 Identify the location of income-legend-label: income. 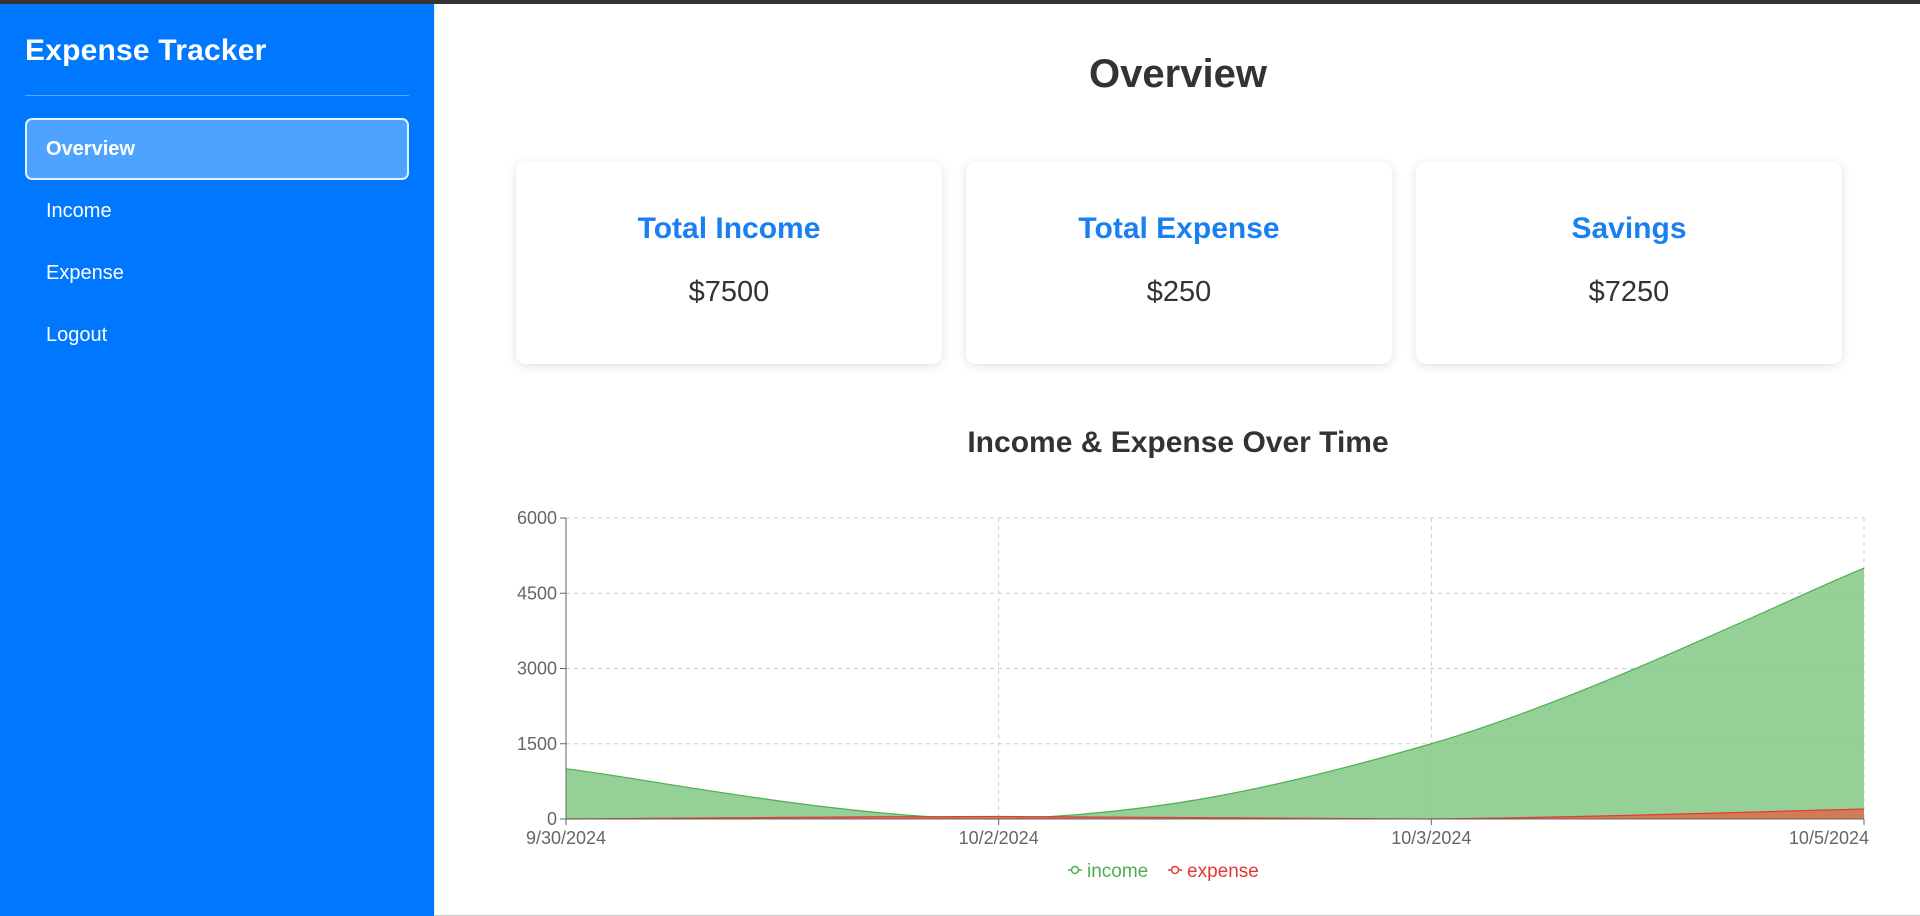
(1117, 871).